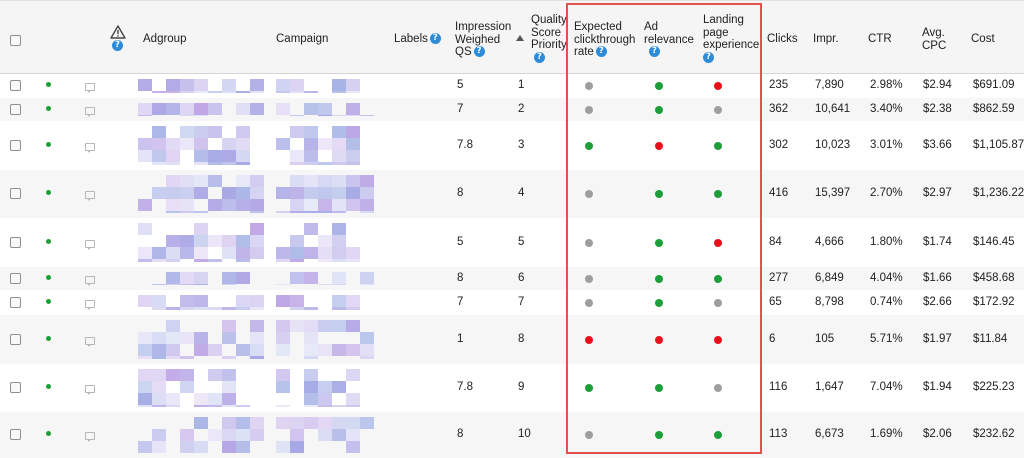 The width and height of the screenshot is (1024, 458). What do you see at coordinates (601, 52) in the screenshot?
I see `expected-ctr-help-icon: ?` at bounding box center [601, 52].